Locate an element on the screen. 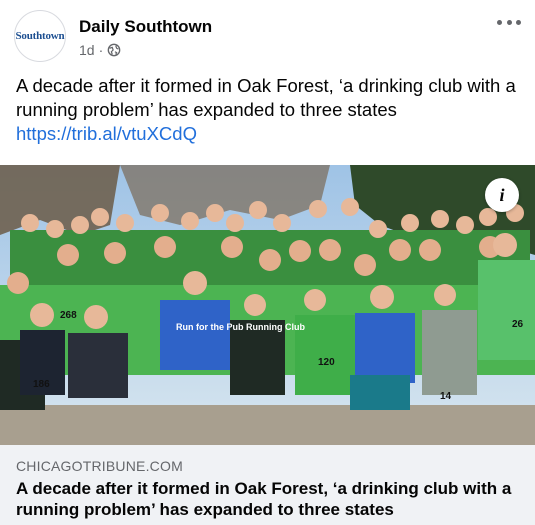 This screenshot has height=525, width=535. info-icon: i is located at coordinates (502, 195).